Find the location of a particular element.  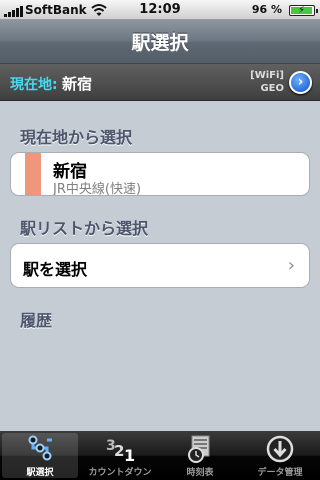

tab-countdown: 3 2 1 カウントダウン is located at coordinates (120, 455).